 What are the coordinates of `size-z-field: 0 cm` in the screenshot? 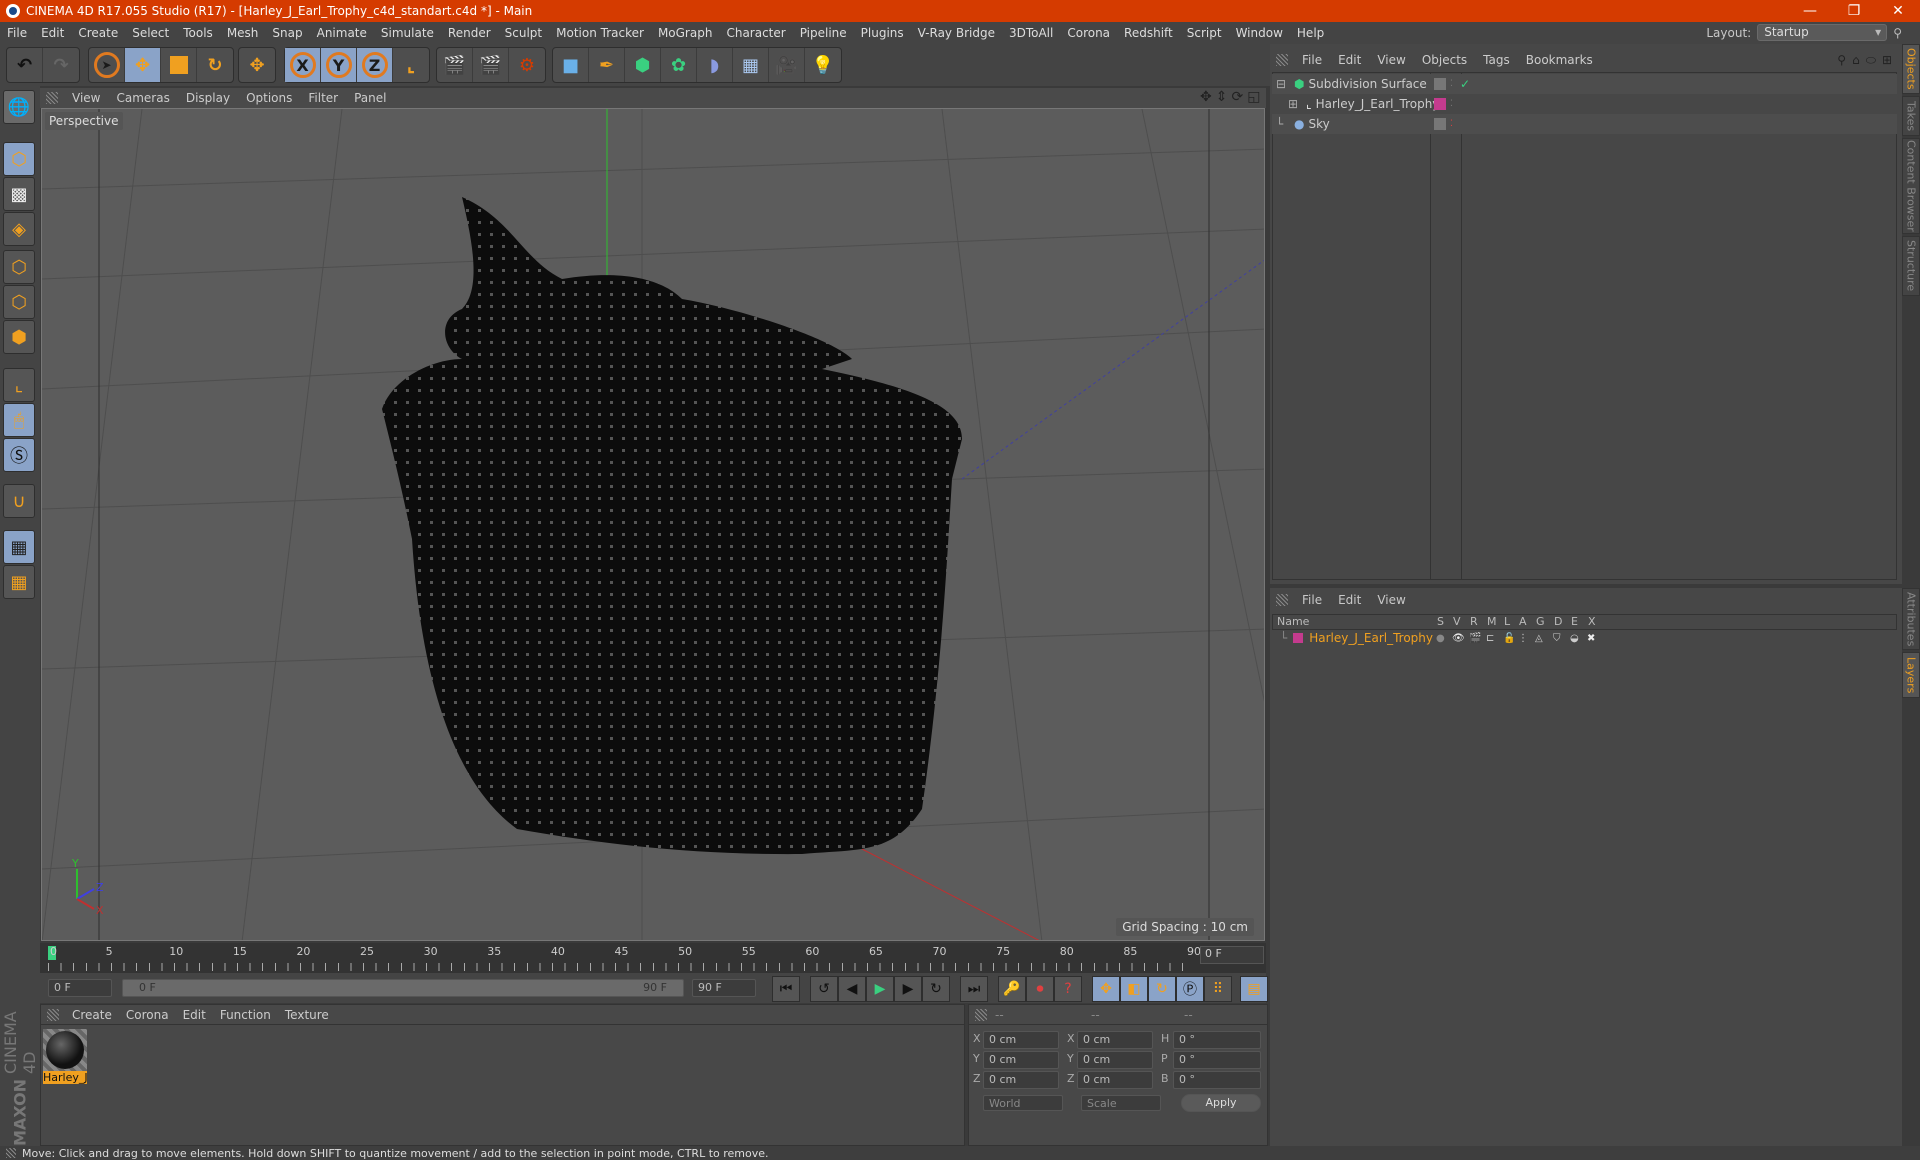 It's located at (1115, 1080).